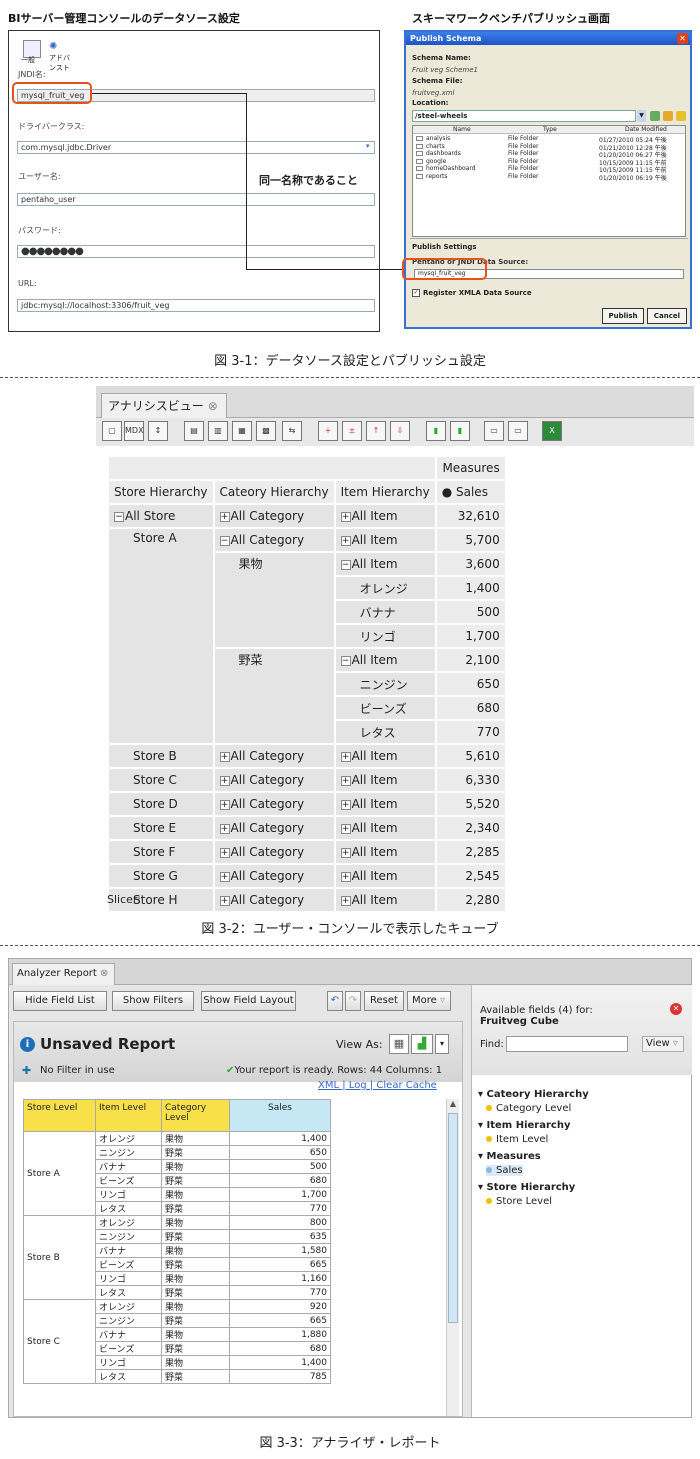 Image resolution: width=700 pixels, height=1459 pixels. Describe the element at coordinates (385, 684) in the screenshot. I see `member-item: ニンジン` at that location.